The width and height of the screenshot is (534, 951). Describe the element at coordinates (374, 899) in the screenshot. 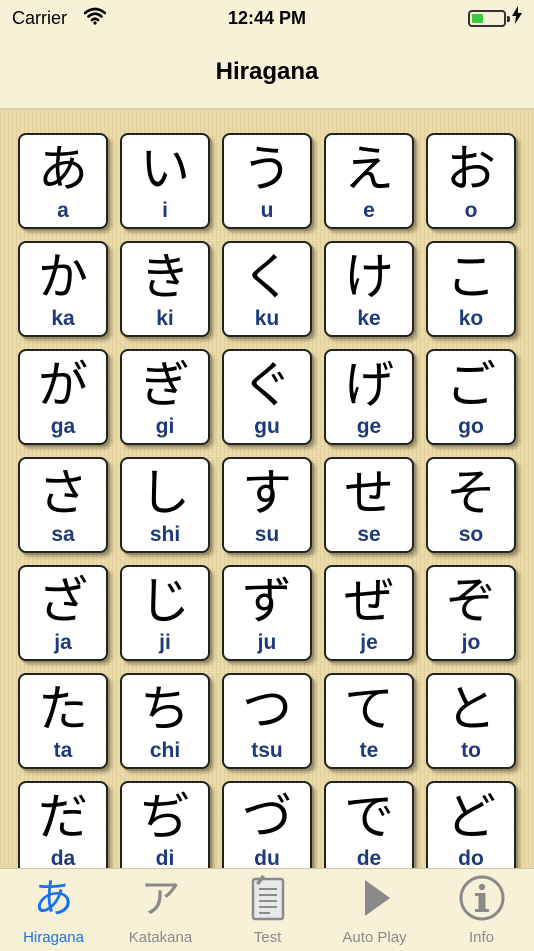

I see `play-icon` at that location.